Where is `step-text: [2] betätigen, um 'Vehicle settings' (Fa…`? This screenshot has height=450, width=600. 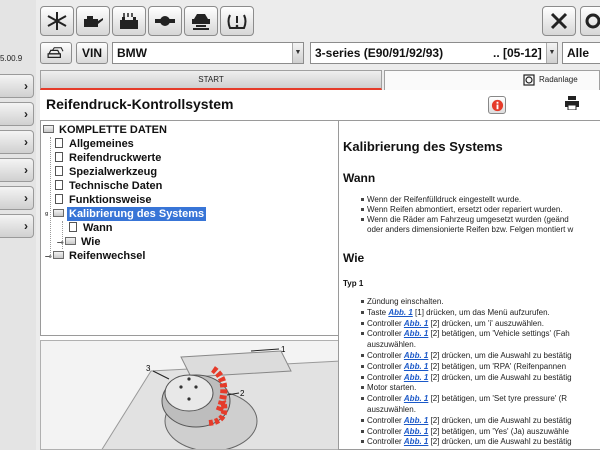
step-text: [2] betätigen, um 'Vehicle settings' (Fa… is located at coordinates (499, 334).